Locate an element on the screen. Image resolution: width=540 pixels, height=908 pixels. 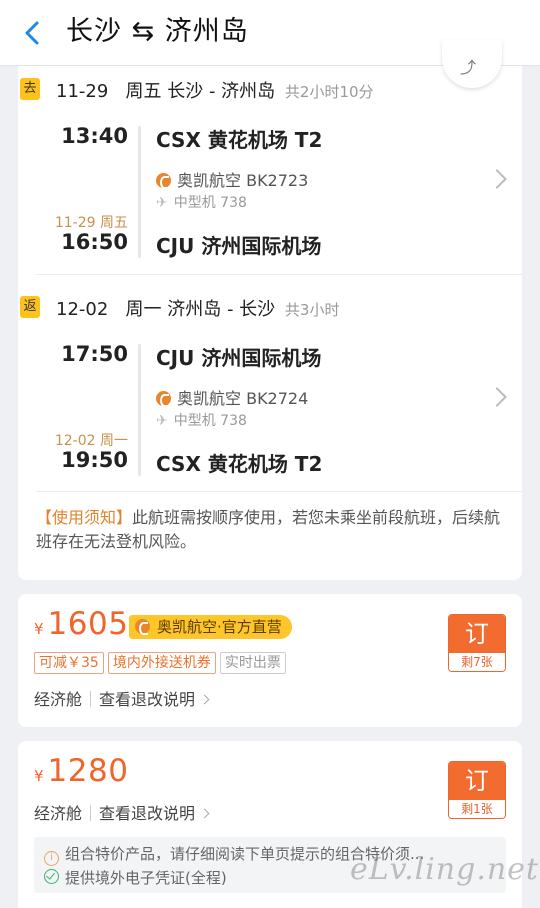
route-title: 长沙 ⇆ 济州岛 is located at coordinates (157, 31).